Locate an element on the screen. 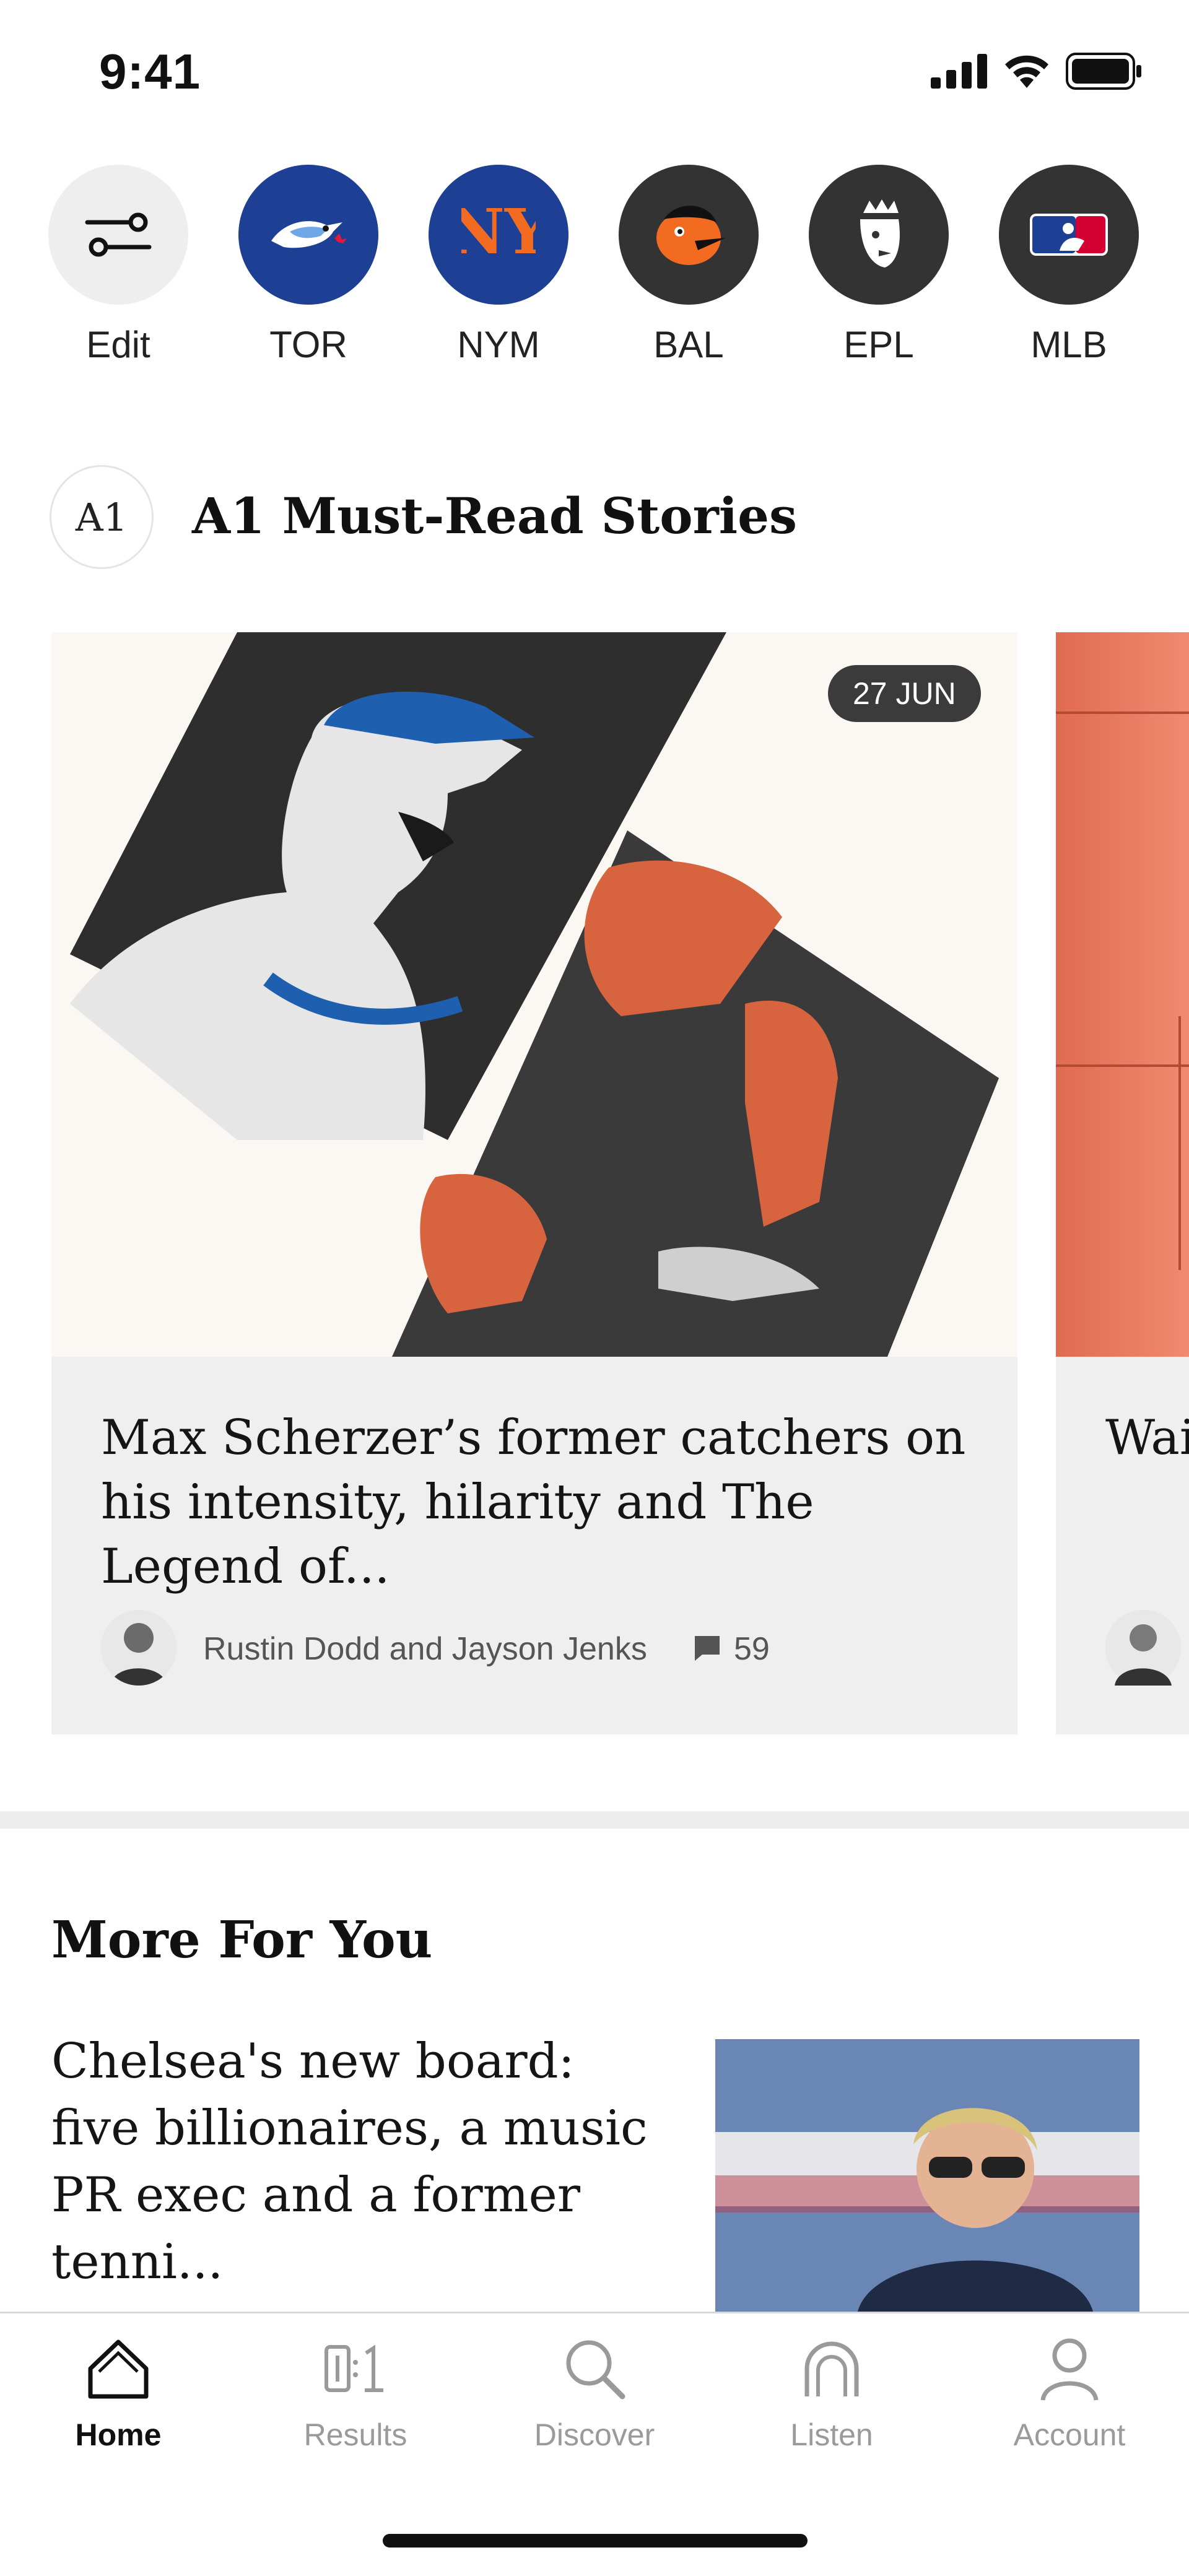 This screenshot has height=2576, width=1189. tab-account: Account is located at coordinates (1069, 2393).